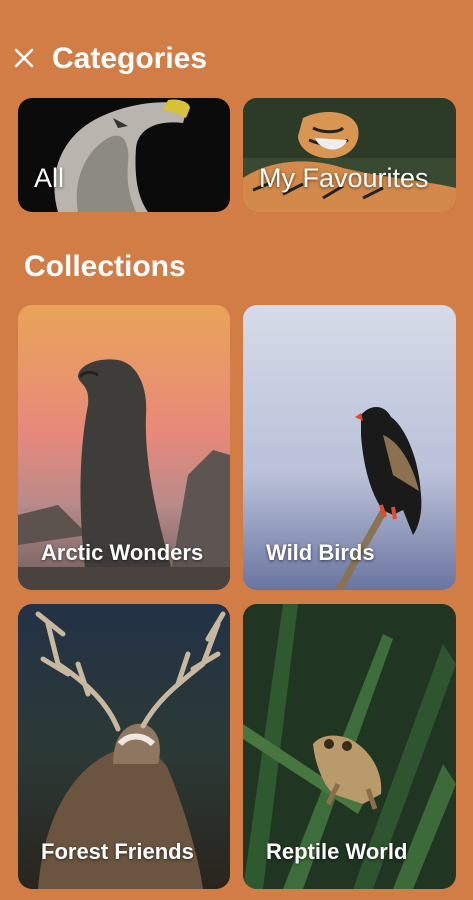  I want to click on collection-card-wild-birds: Wild Birds, so click(349, 447).